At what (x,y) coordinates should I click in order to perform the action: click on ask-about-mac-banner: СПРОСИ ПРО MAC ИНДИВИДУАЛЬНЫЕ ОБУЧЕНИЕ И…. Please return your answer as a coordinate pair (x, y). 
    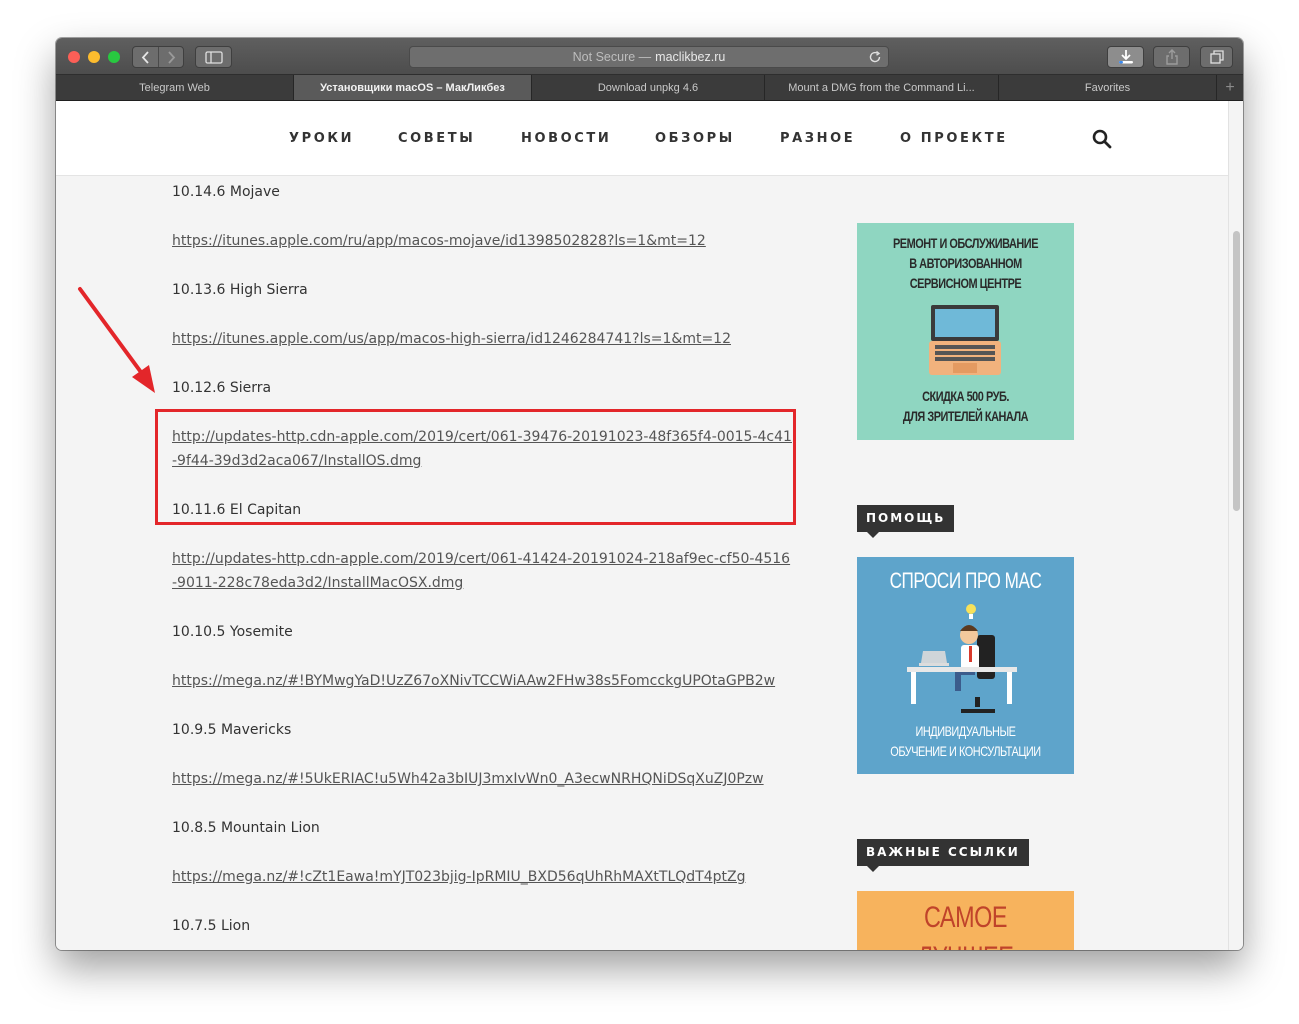
    Looking at the image, I should click on (965, 665).